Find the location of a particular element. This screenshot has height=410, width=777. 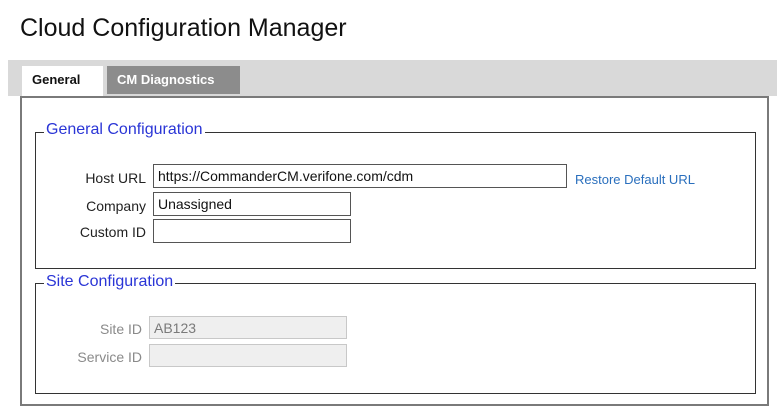

host-url-input is located at coordinates (360, 176).